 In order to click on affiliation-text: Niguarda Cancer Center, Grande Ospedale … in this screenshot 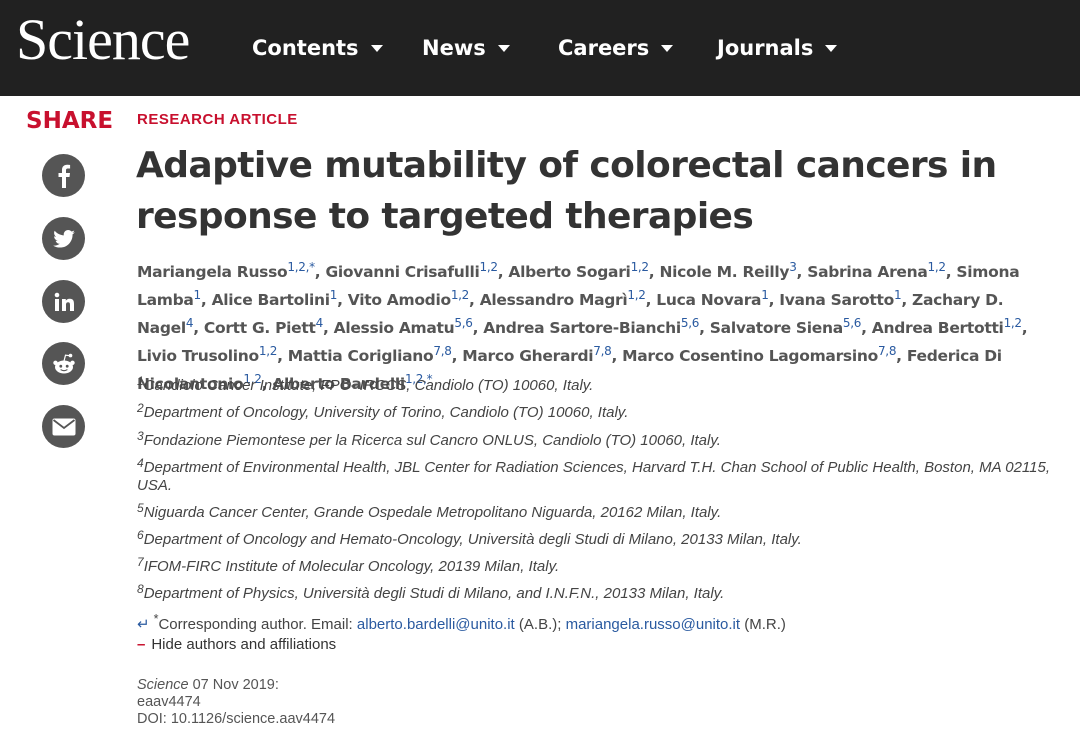, I will do `click(432, 512)`.